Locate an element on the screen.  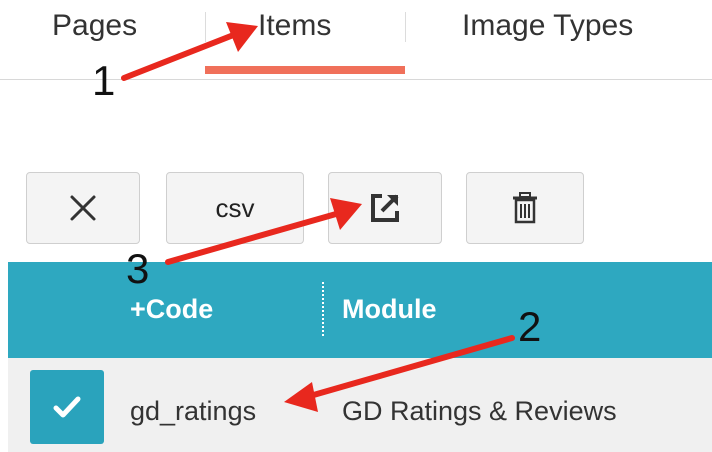
active-tab-indicator is located at coordinates (305, 70).